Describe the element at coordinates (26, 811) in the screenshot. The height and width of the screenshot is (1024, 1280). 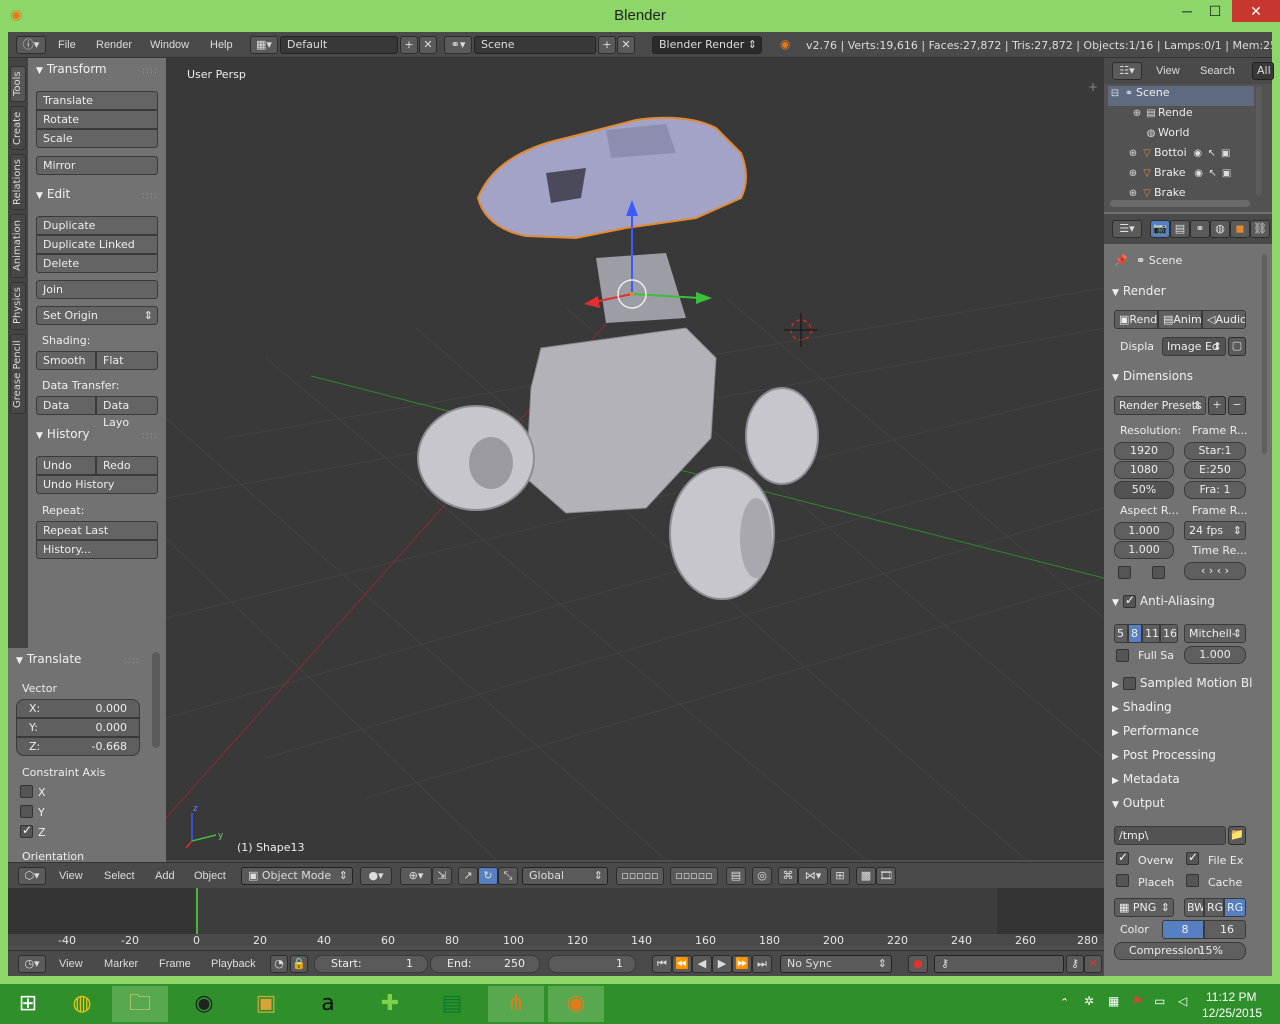
I see `constraint-y-checkbox` at that location.